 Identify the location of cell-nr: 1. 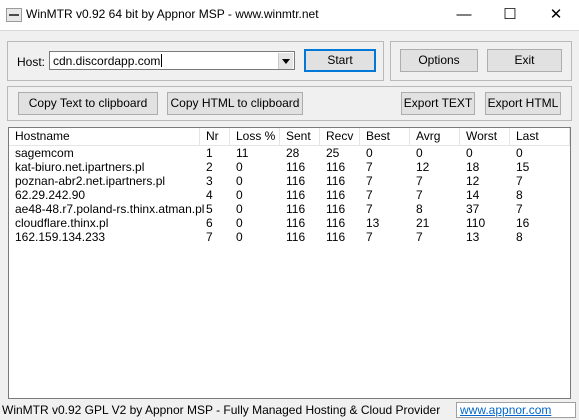
(209, 153).